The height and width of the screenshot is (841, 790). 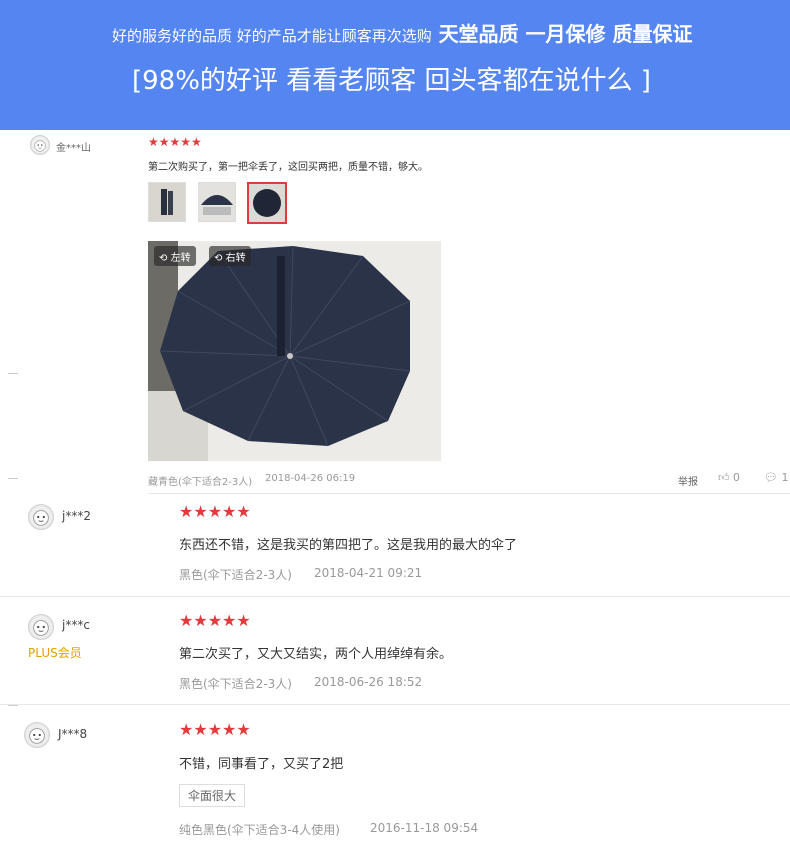 I want to click on review-username: j***2, so click(x=76, y=516).